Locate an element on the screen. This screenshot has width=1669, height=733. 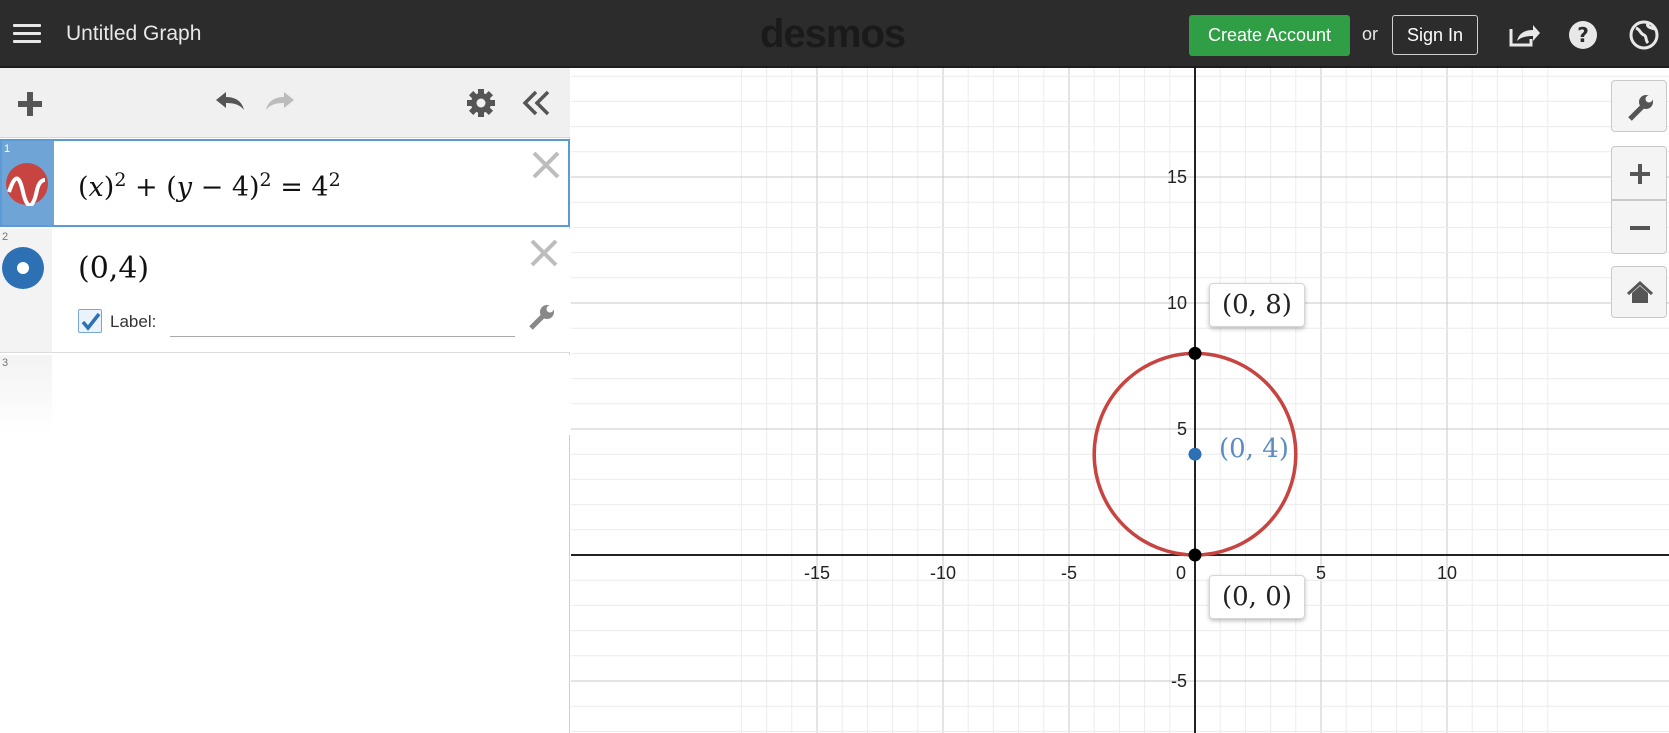
expression-math: (0,4) is located at coordinates (113, 268).